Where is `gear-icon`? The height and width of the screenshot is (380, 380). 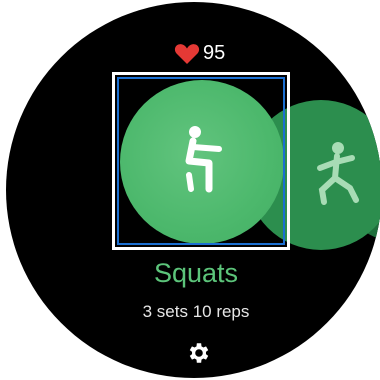
gear-icon is located at coordinates (199, 356).